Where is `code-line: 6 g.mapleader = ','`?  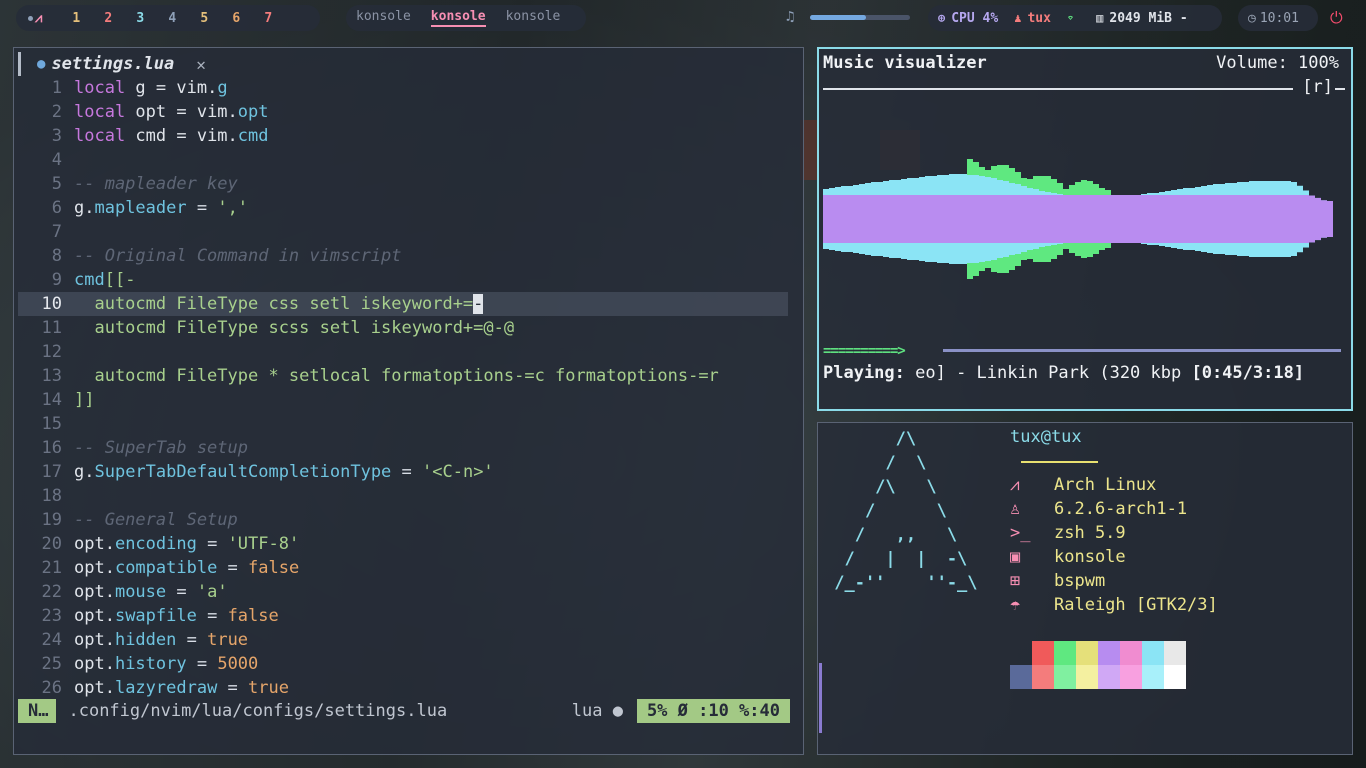 code-line: 6 g.mapleader = ',' is located at coordinates (403, 208).